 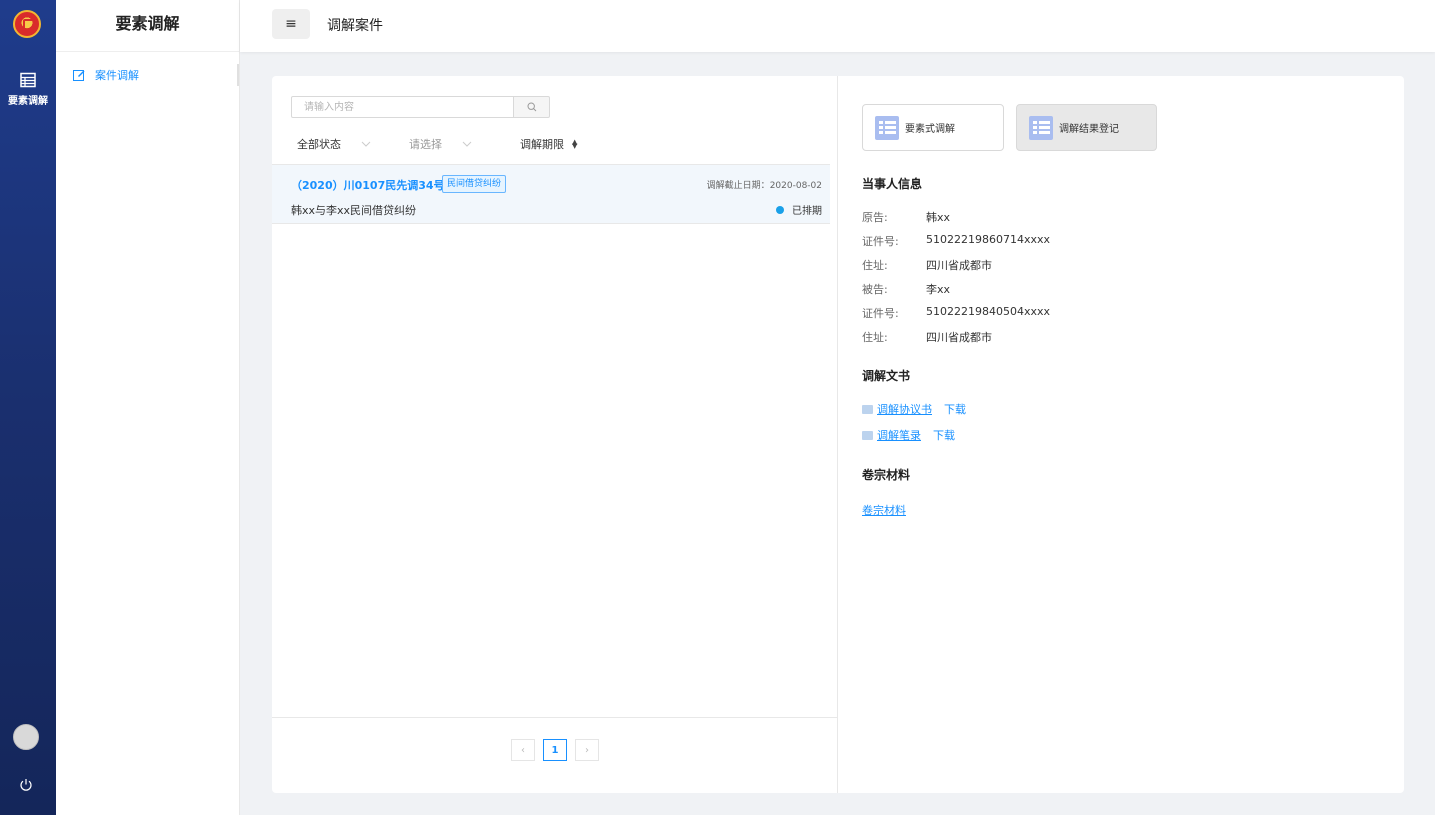 I want to click on case-type-tag: 民间借贷纠纷, so click(x=474, y=184).